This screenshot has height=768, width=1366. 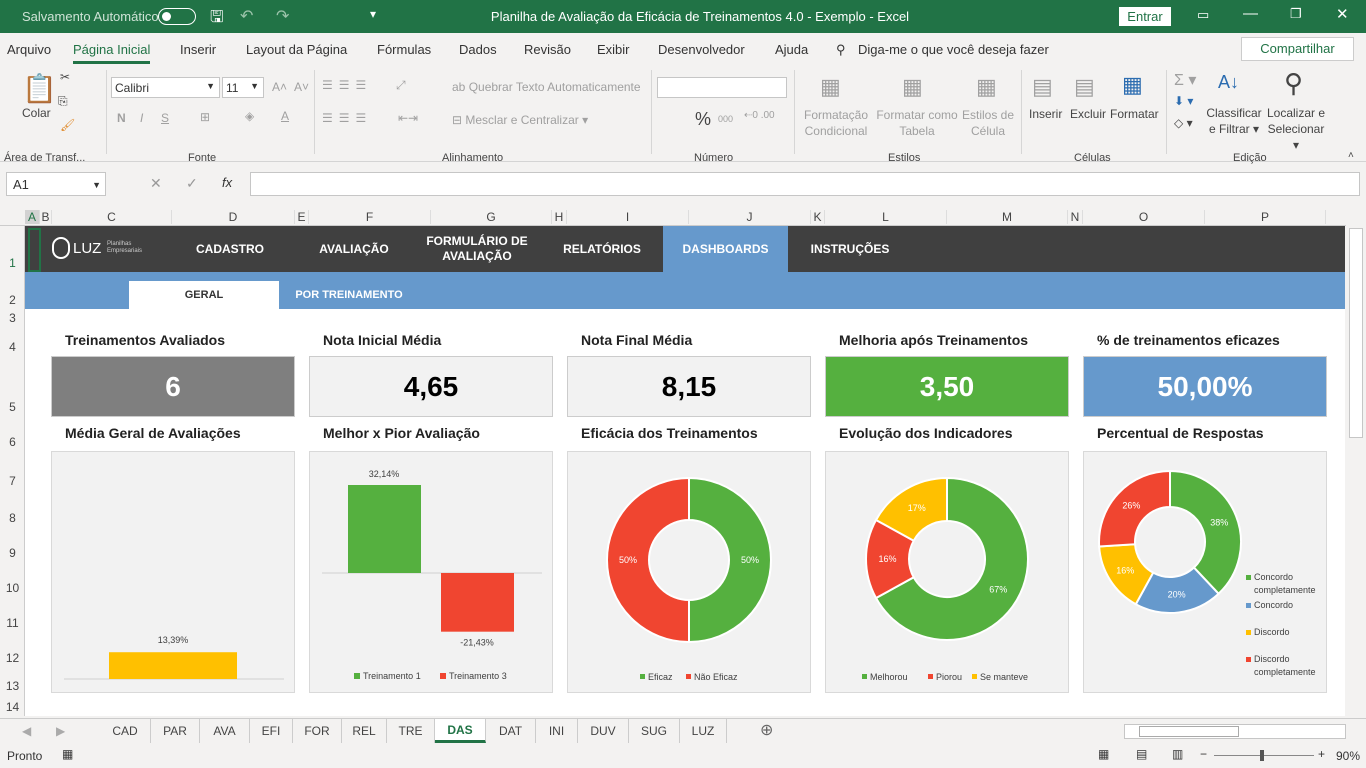 I want to click on column-header: B, so click(x=46, y=217).